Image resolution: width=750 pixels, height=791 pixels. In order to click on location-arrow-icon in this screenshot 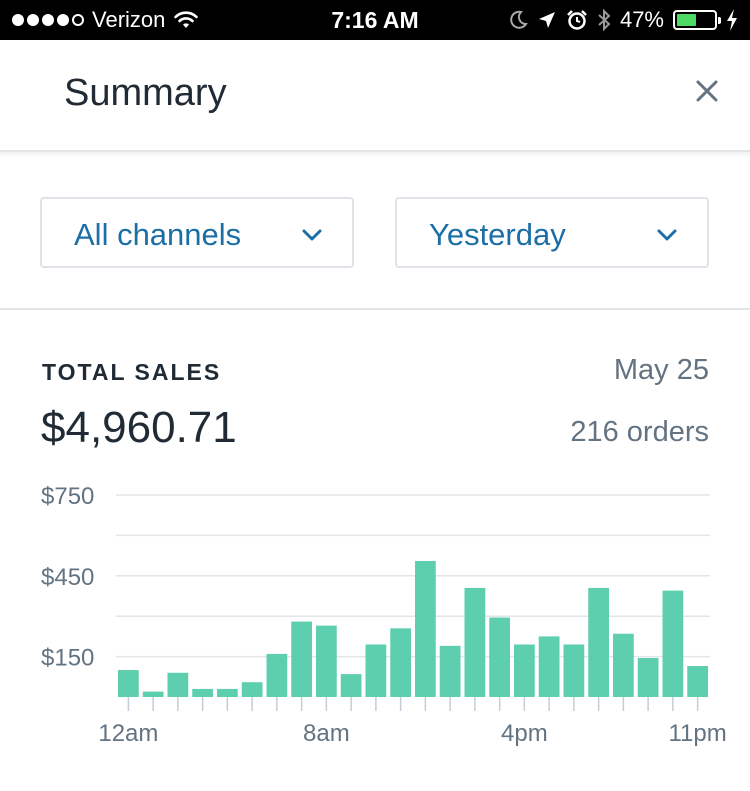, I will do `click(546, 20)`.